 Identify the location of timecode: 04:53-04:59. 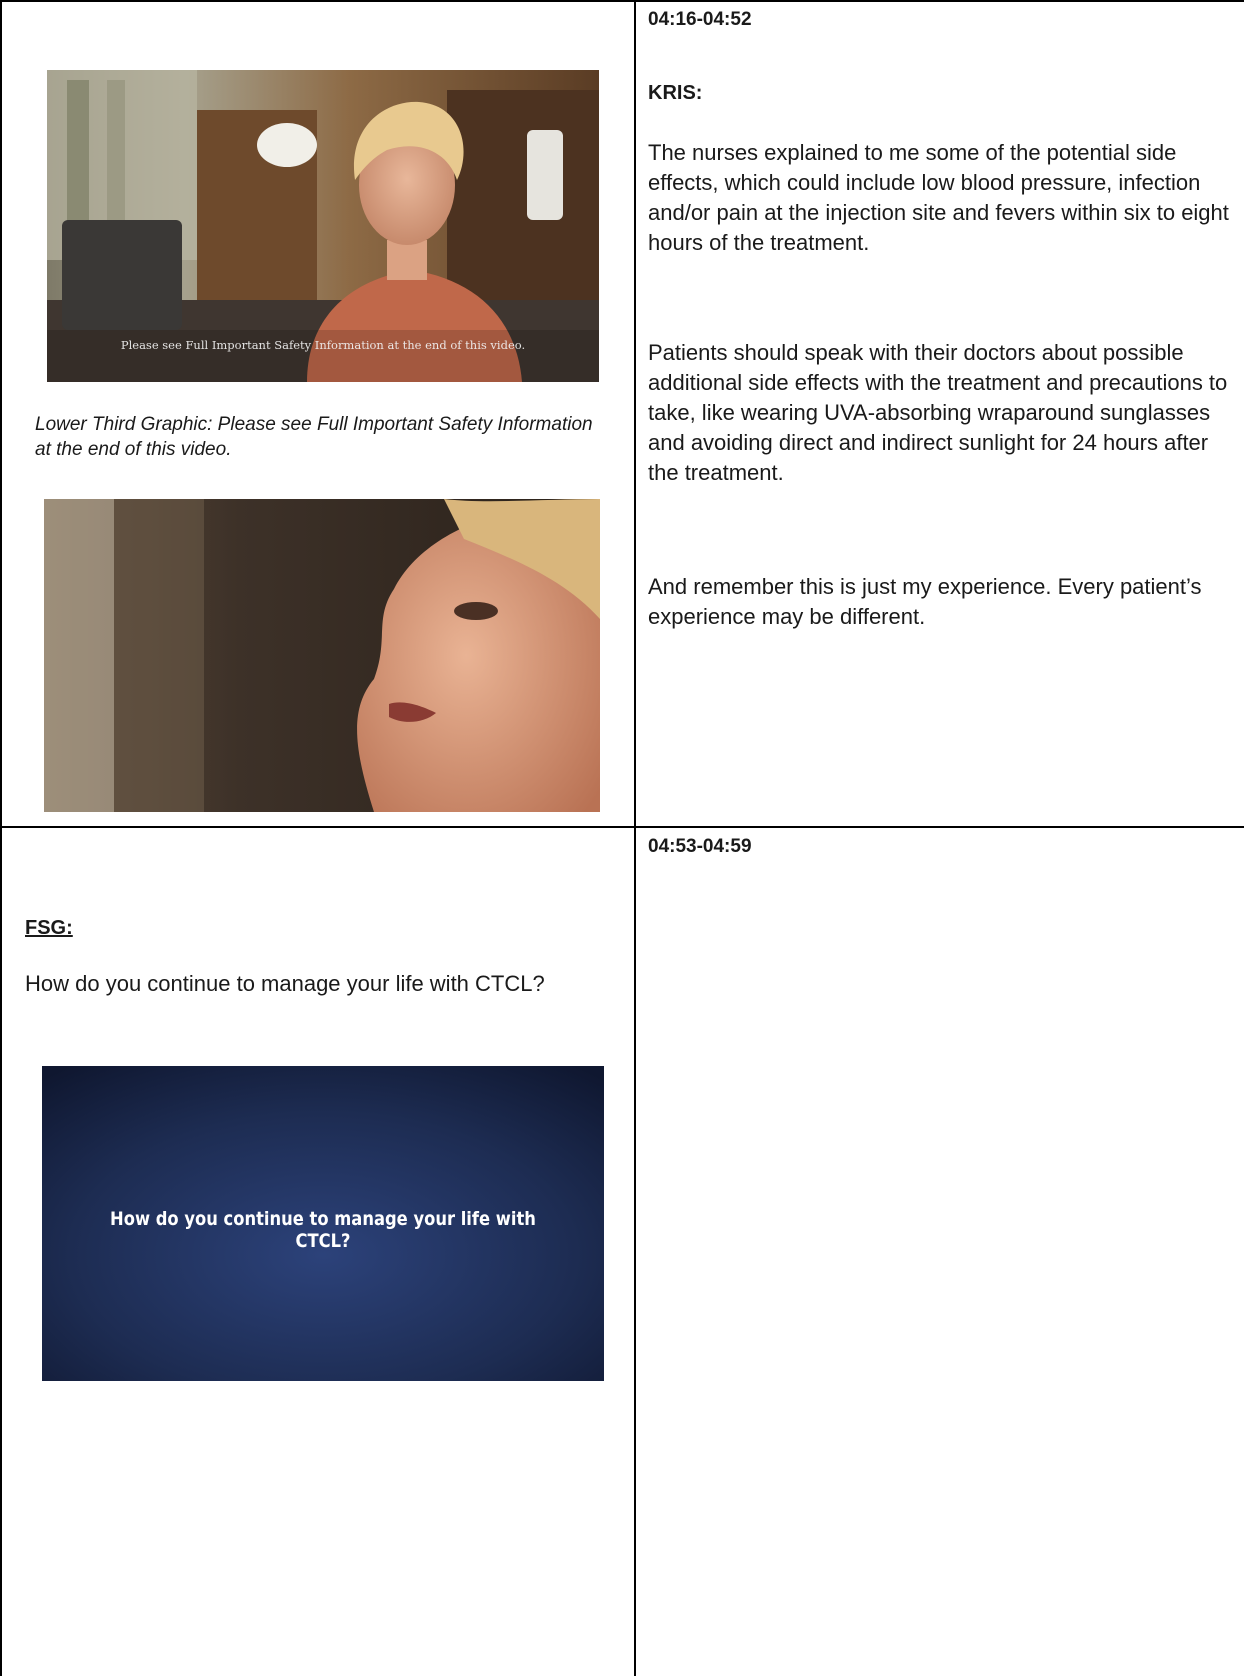
(700, 846).